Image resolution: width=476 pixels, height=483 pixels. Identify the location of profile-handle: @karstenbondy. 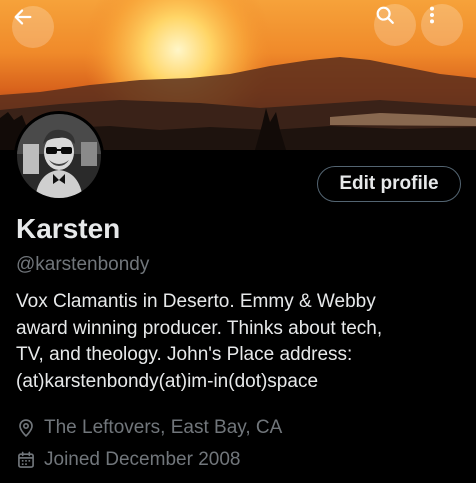
(83, 264).